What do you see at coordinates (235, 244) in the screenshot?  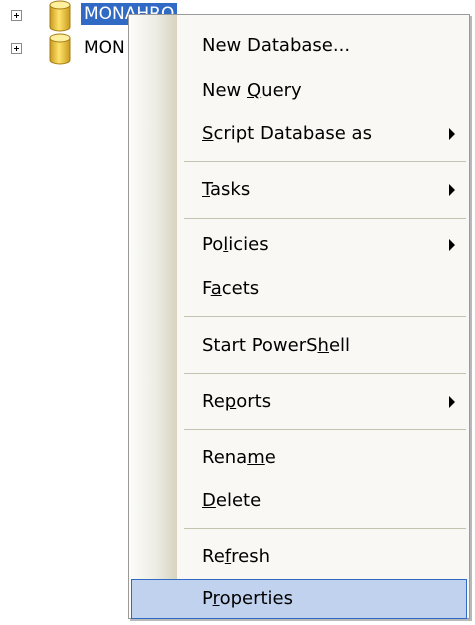 I see `menu-item-label: Policies` at bounding box center [235, 244].